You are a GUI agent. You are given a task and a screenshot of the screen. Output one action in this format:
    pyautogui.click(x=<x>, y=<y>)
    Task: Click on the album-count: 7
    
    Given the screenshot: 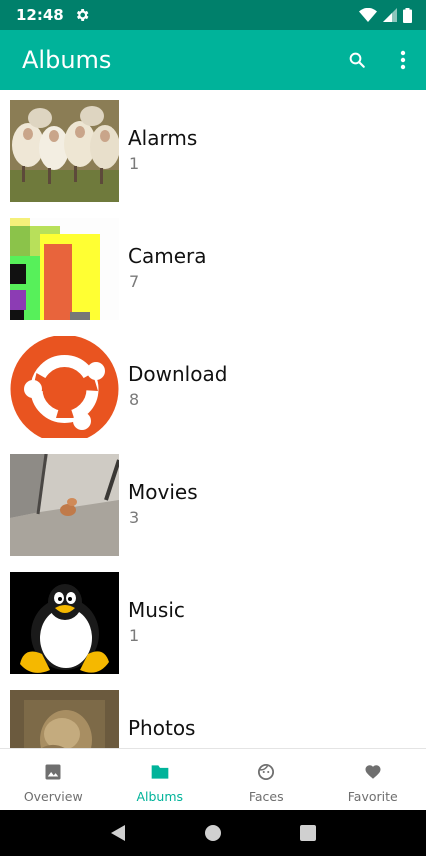 What is the action you would take?
    pyautogui.click(x=134, y=281)
    